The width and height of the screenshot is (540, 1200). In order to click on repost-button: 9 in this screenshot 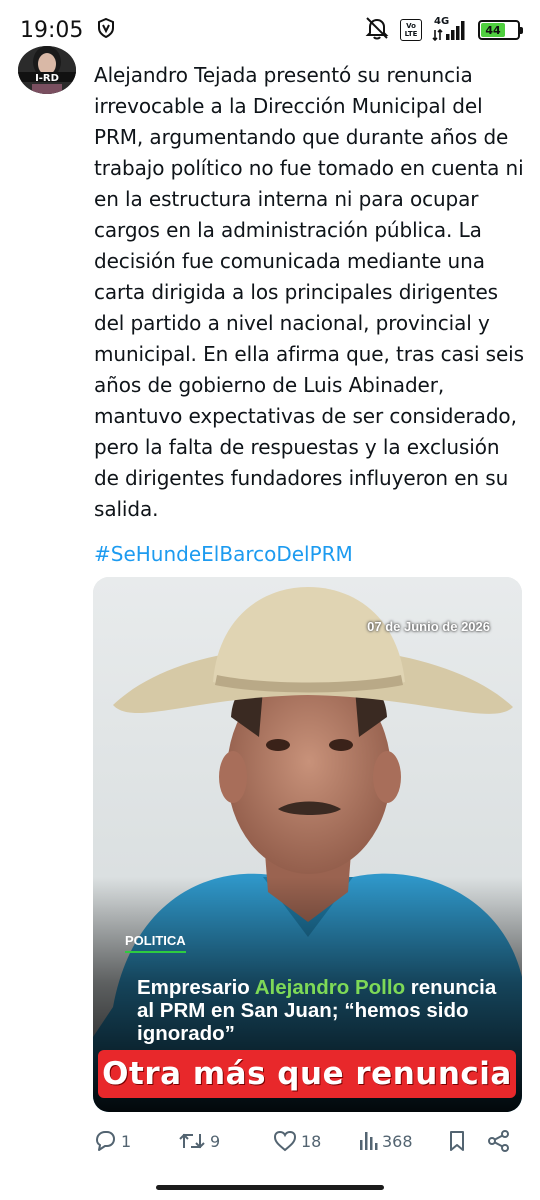, I will do `click(199, 1141)`.